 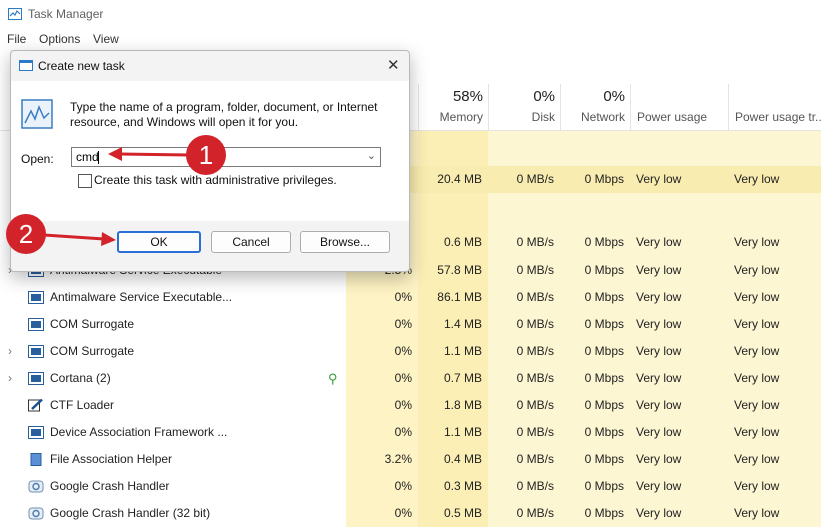 I want to click on step-1-callout: 1, so click(x=206, y=155).